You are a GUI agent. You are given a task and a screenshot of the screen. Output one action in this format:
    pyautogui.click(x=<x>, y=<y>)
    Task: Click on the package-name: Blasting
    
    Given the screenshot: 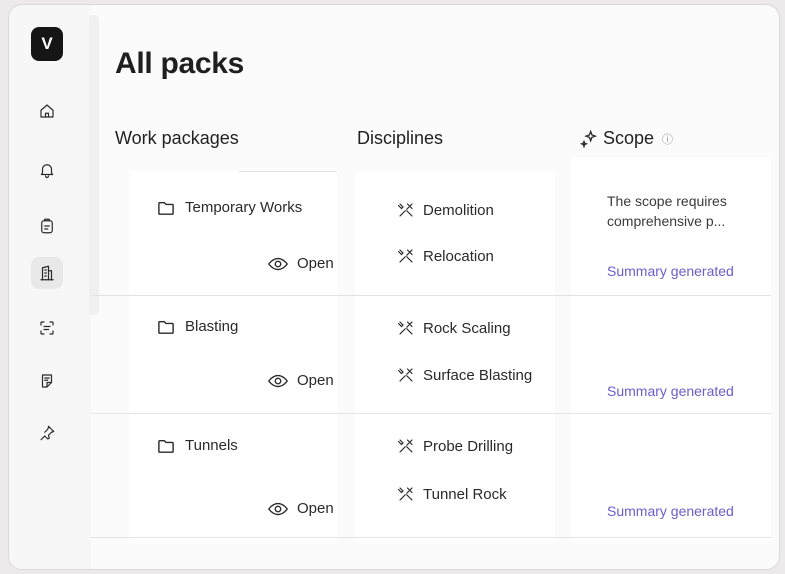 What is the action you would take?
    pyautogui.click(x=212, y=326)
    